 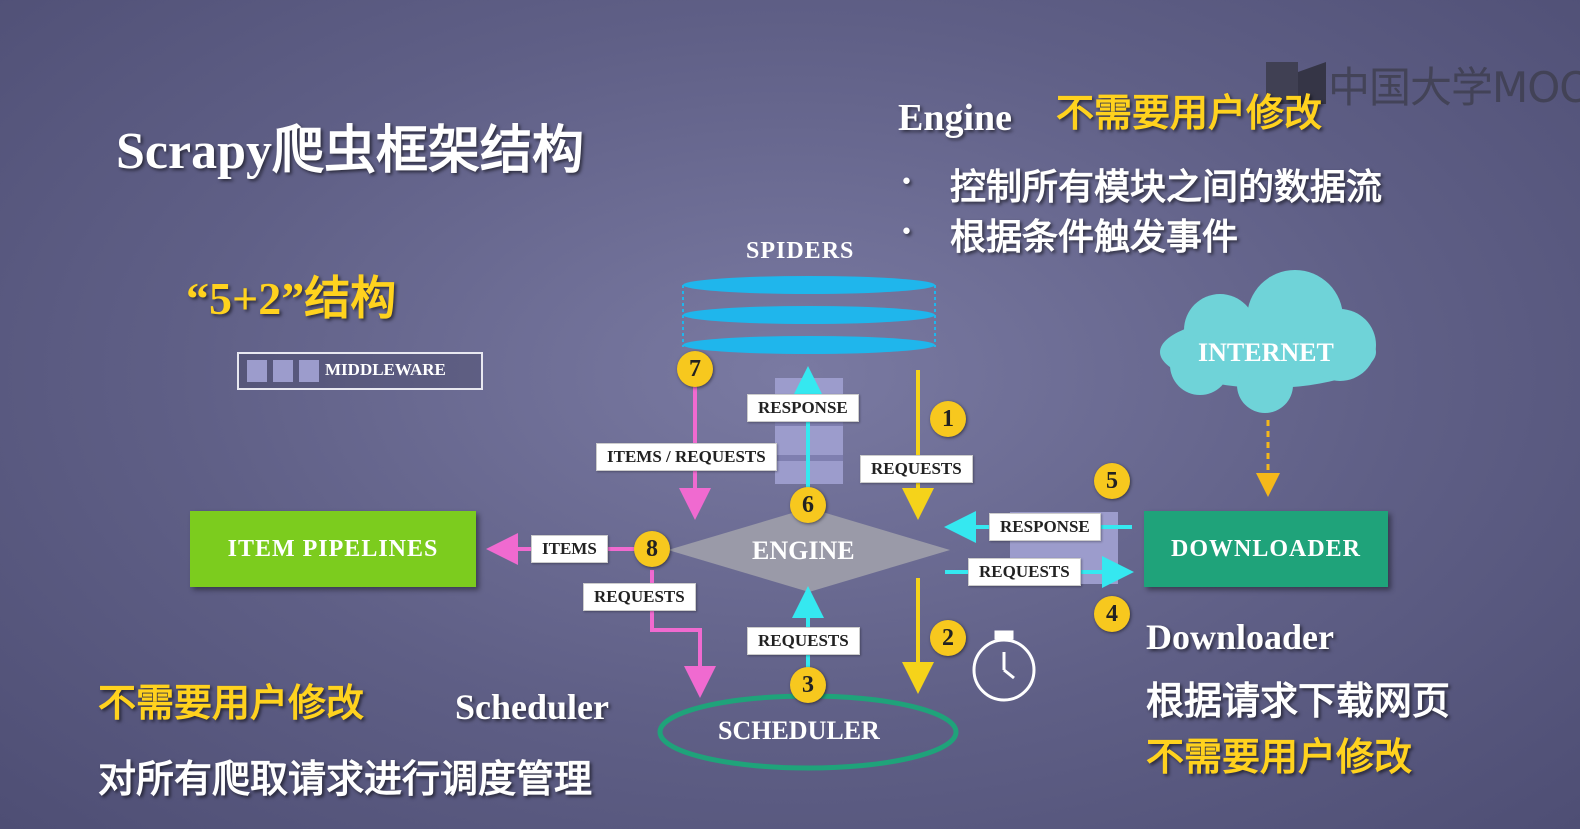 What do you see at coordinates (1298, 702) in the screenshot?
I see `downloader-desc-text: 根据请求下载网页` at bounding box center [1298, 702].